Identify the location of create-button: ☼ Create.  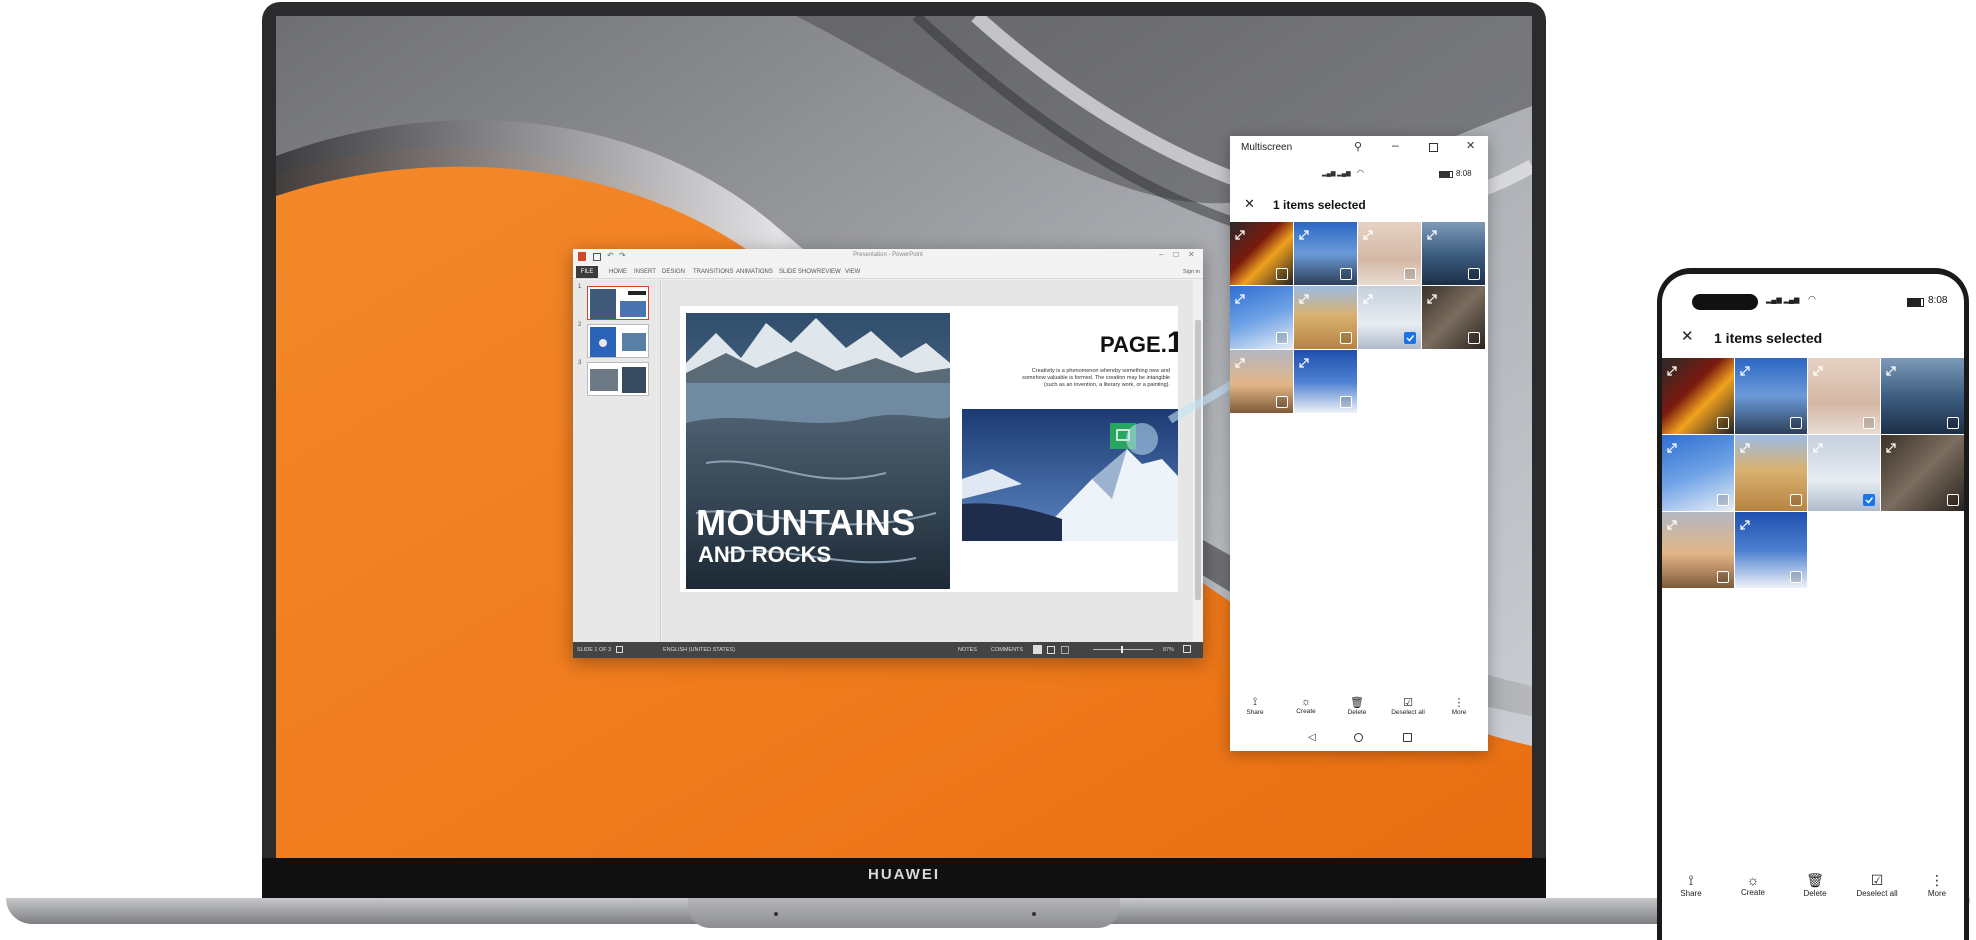
(1306, 705).